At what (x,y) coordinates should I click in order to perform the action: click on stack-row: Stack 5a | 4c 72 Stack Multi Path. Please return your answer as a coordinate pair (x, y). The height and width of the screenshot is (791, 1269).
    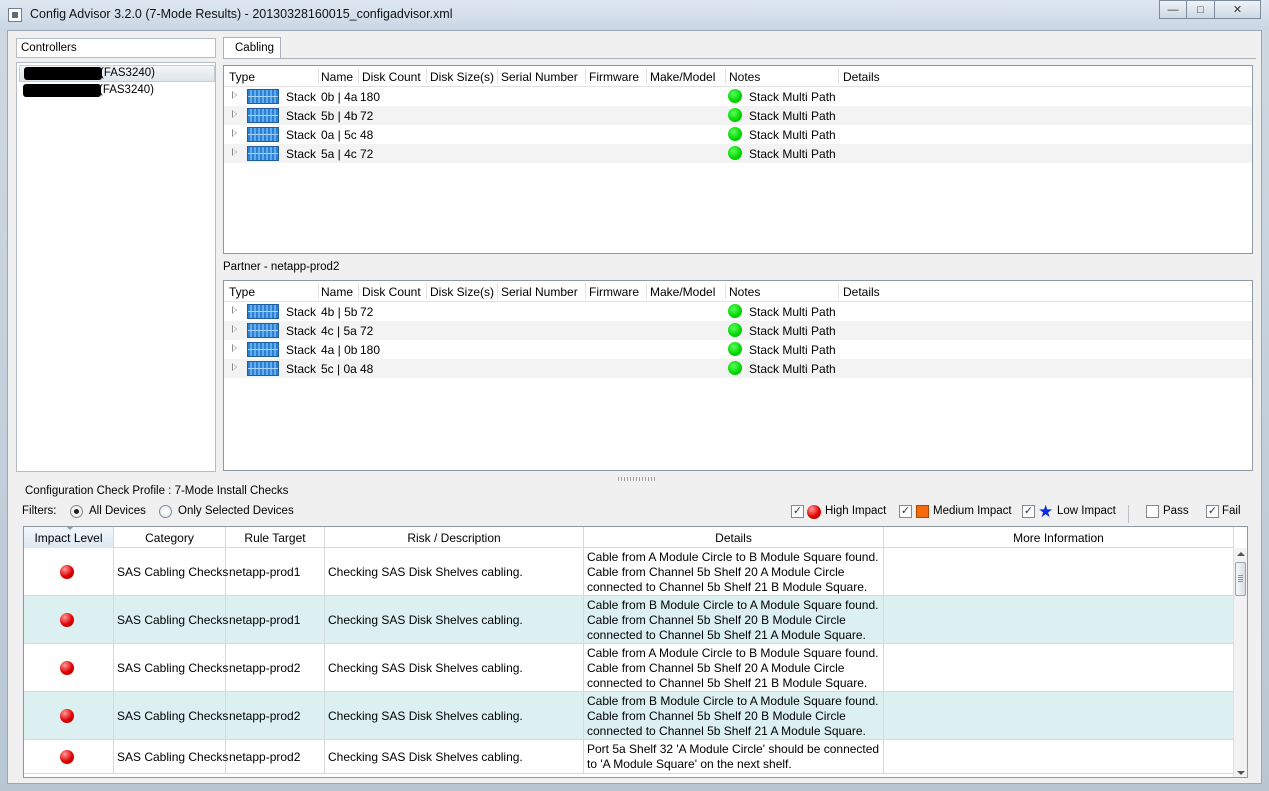
    Looking at the image, I should click on (738, 153).